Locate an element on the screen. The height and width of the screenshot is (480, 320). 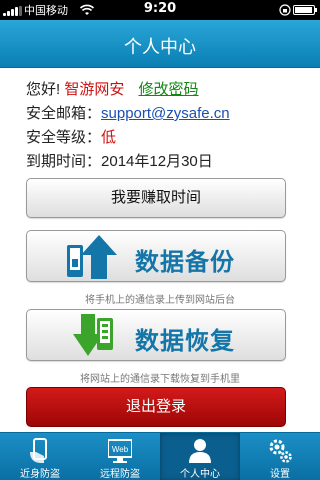
security-level-label: 安全等级： is located at coordinates (64, 137).